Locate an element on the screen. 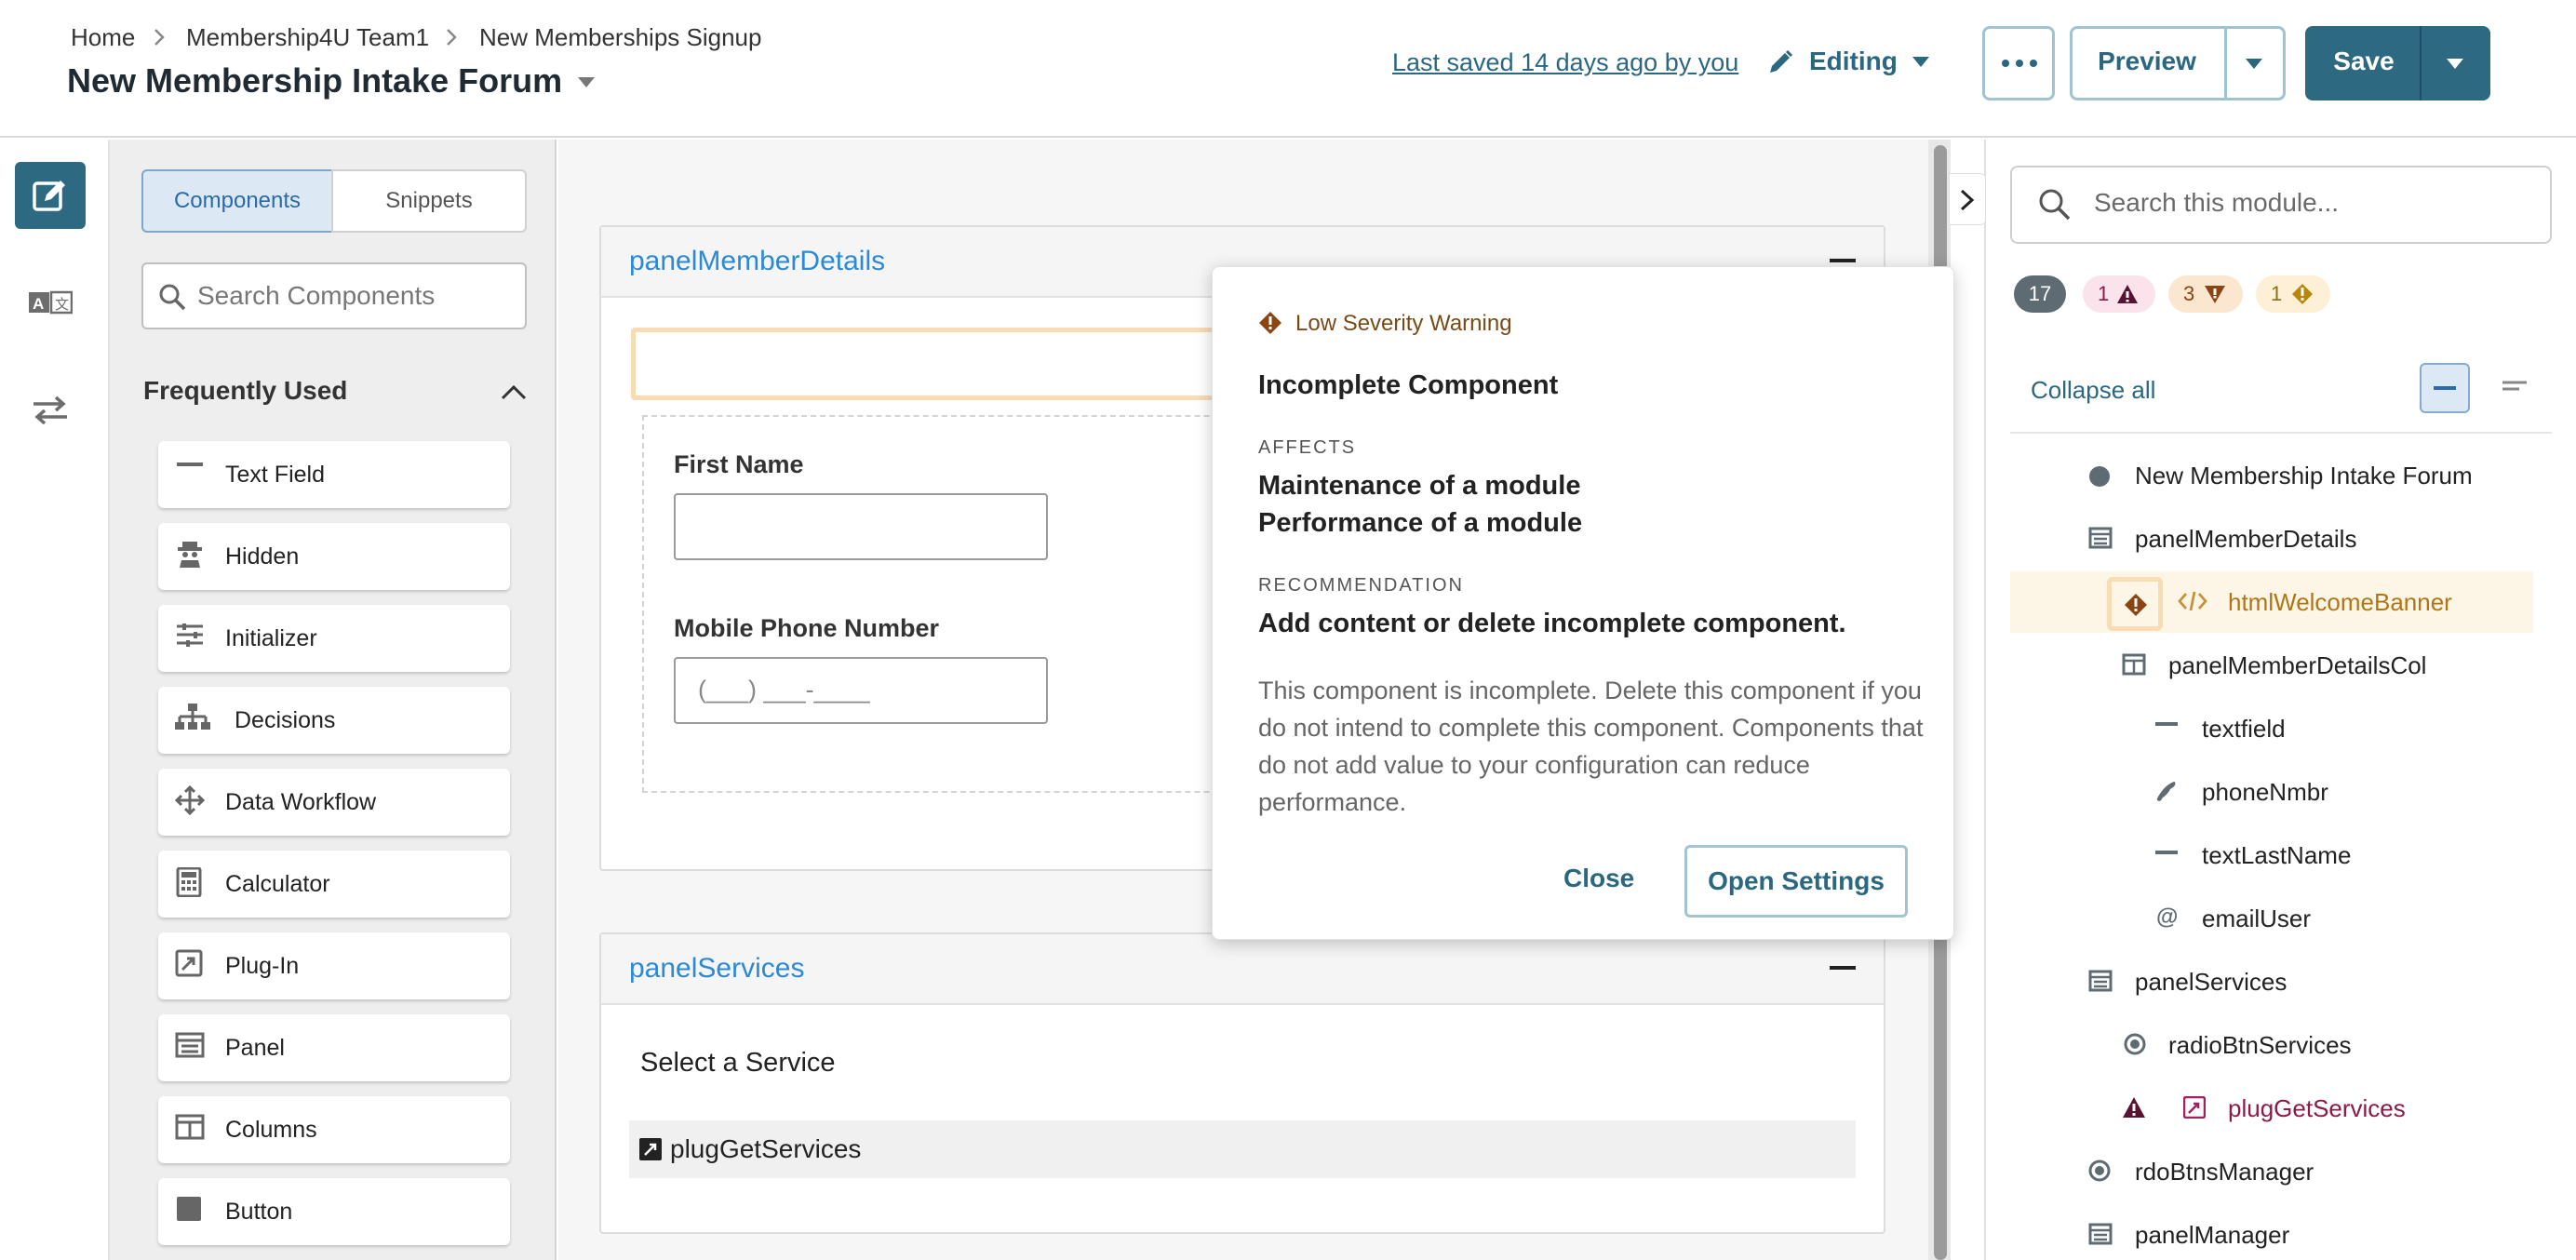 Image resolution: width=2576 pixels, height=1260 pixels. high-severity-badge: 1 is located at coordinates (2119, 294).